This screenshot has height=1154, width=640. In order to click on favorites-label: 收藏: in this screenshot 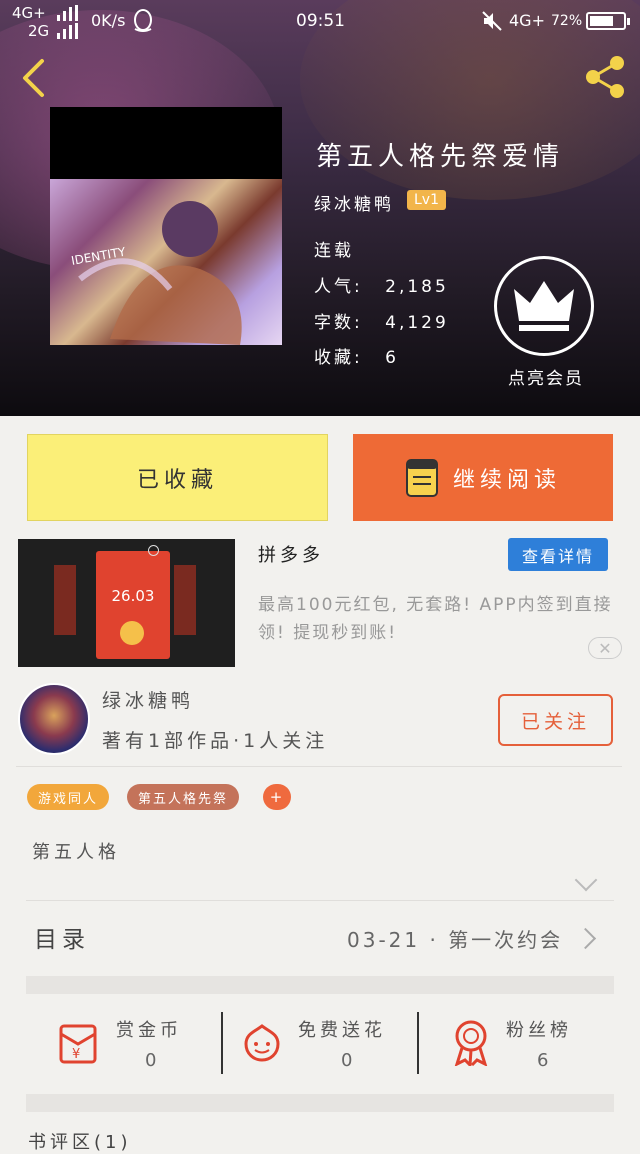, I will do `click(338, 358)`.